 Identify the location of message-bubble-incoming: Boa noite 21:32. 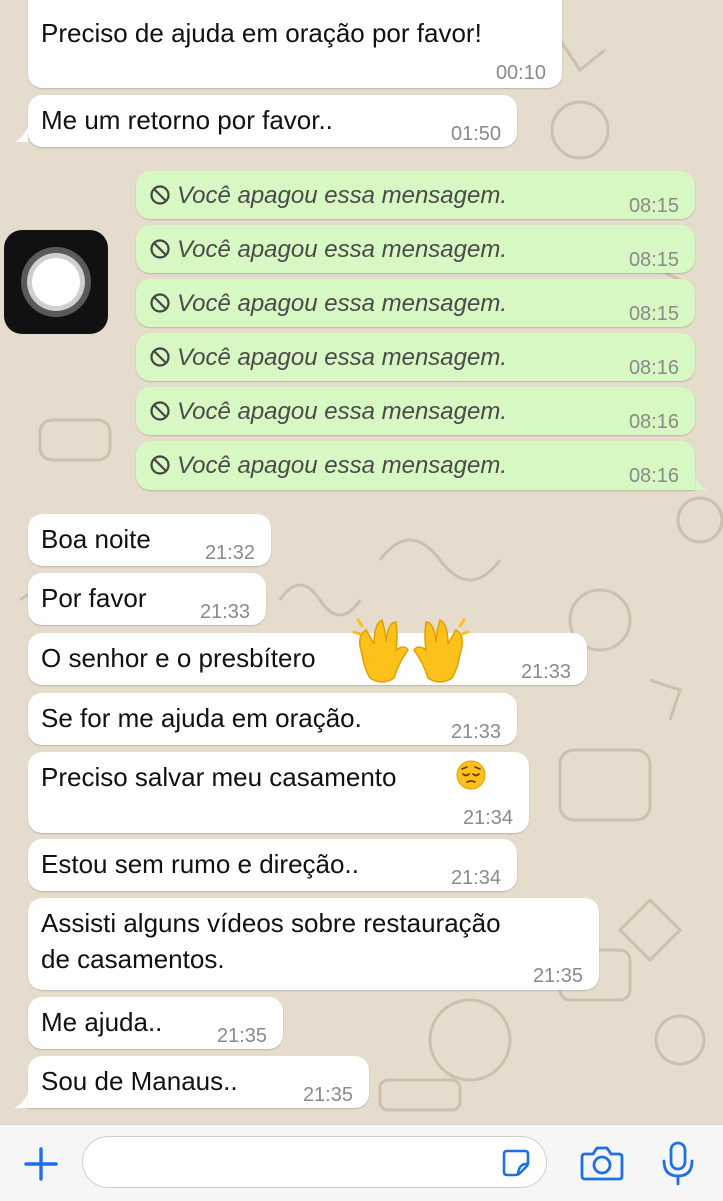
(149, 540).